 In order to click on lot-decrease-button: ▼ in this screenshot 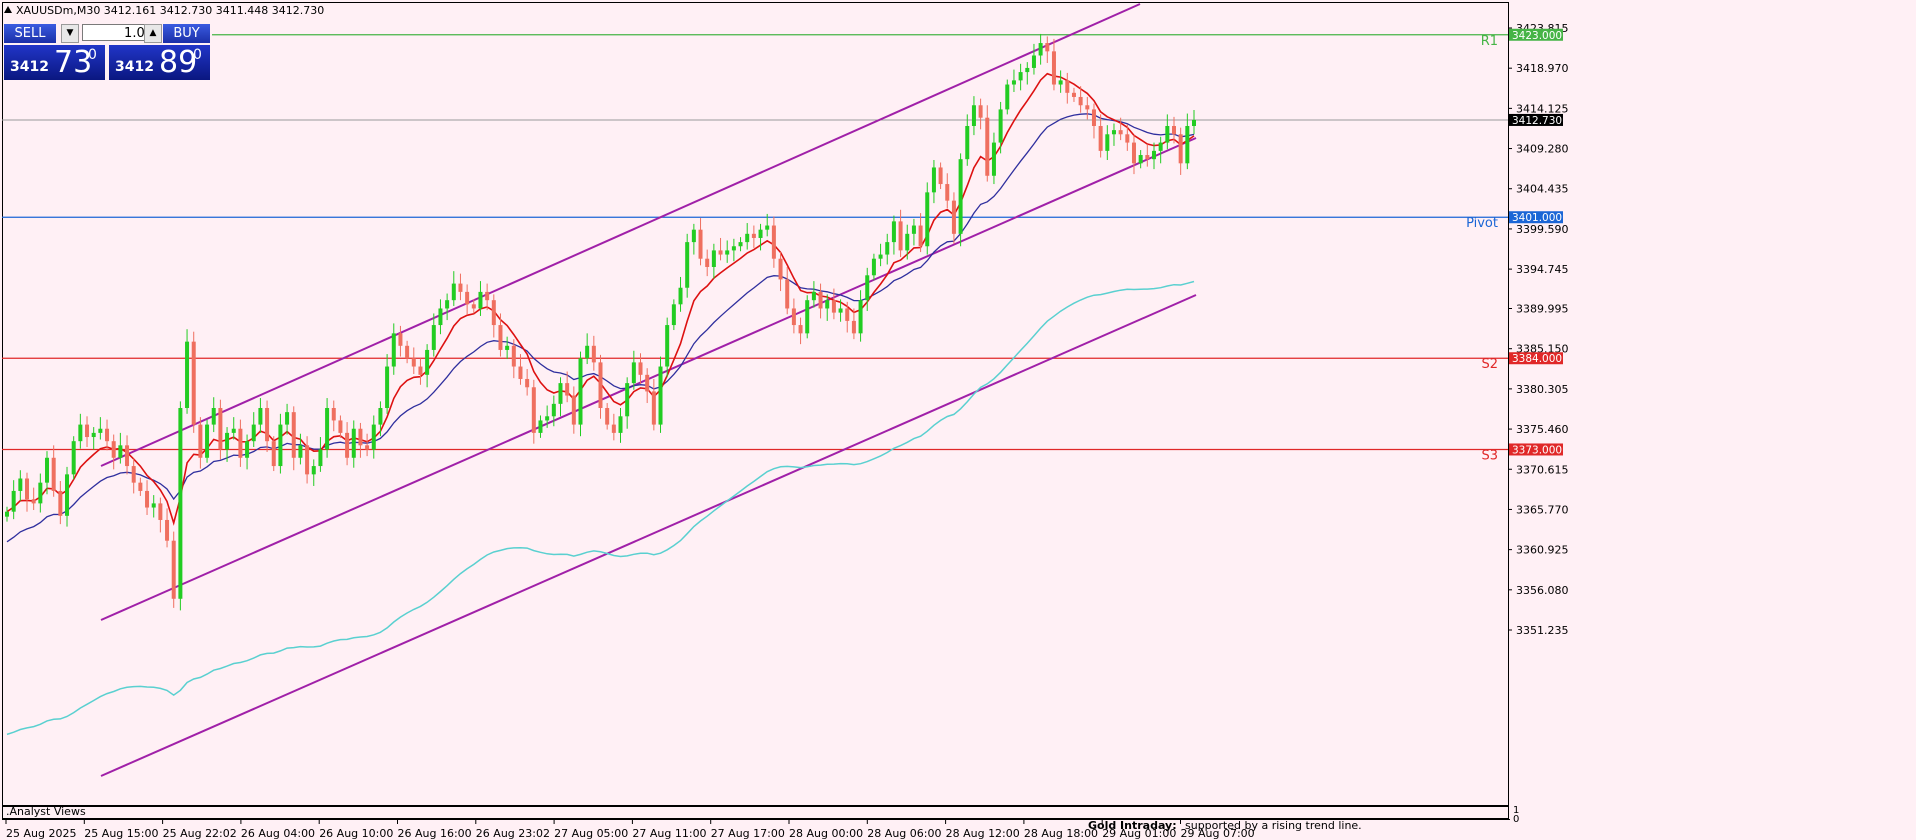, I will do `click(70, 33)`.